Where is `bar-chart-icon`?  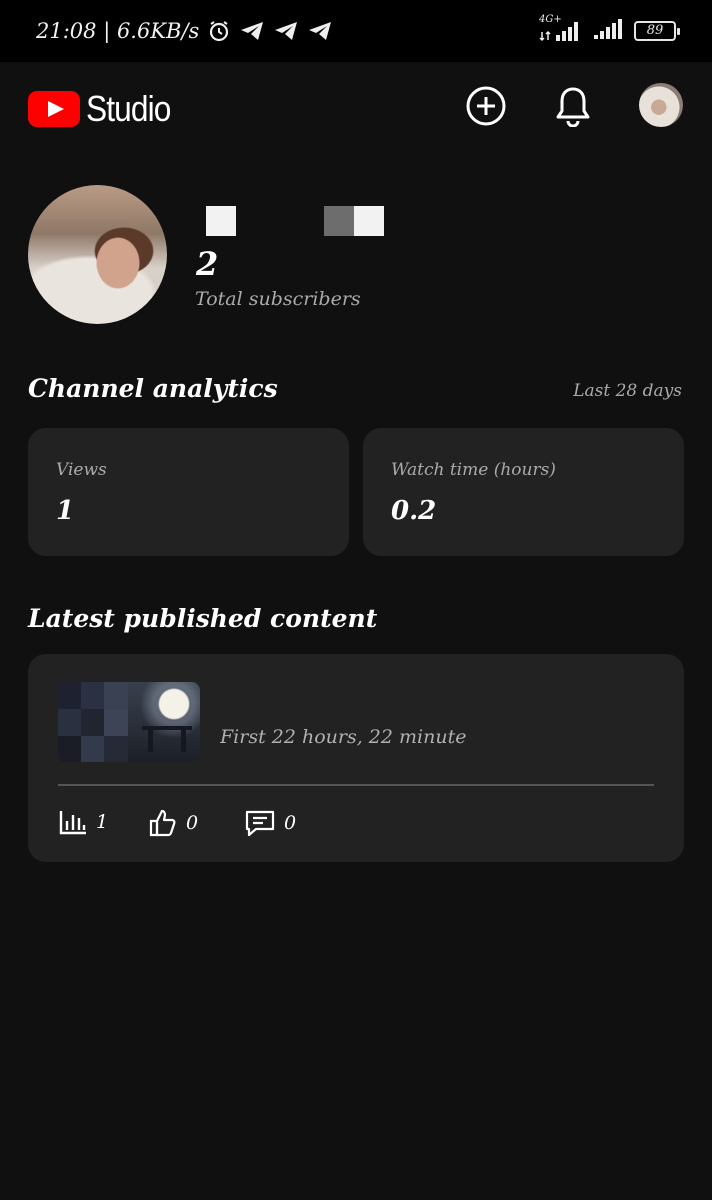 bar-chart-icon is located at coordinates (72, 823).